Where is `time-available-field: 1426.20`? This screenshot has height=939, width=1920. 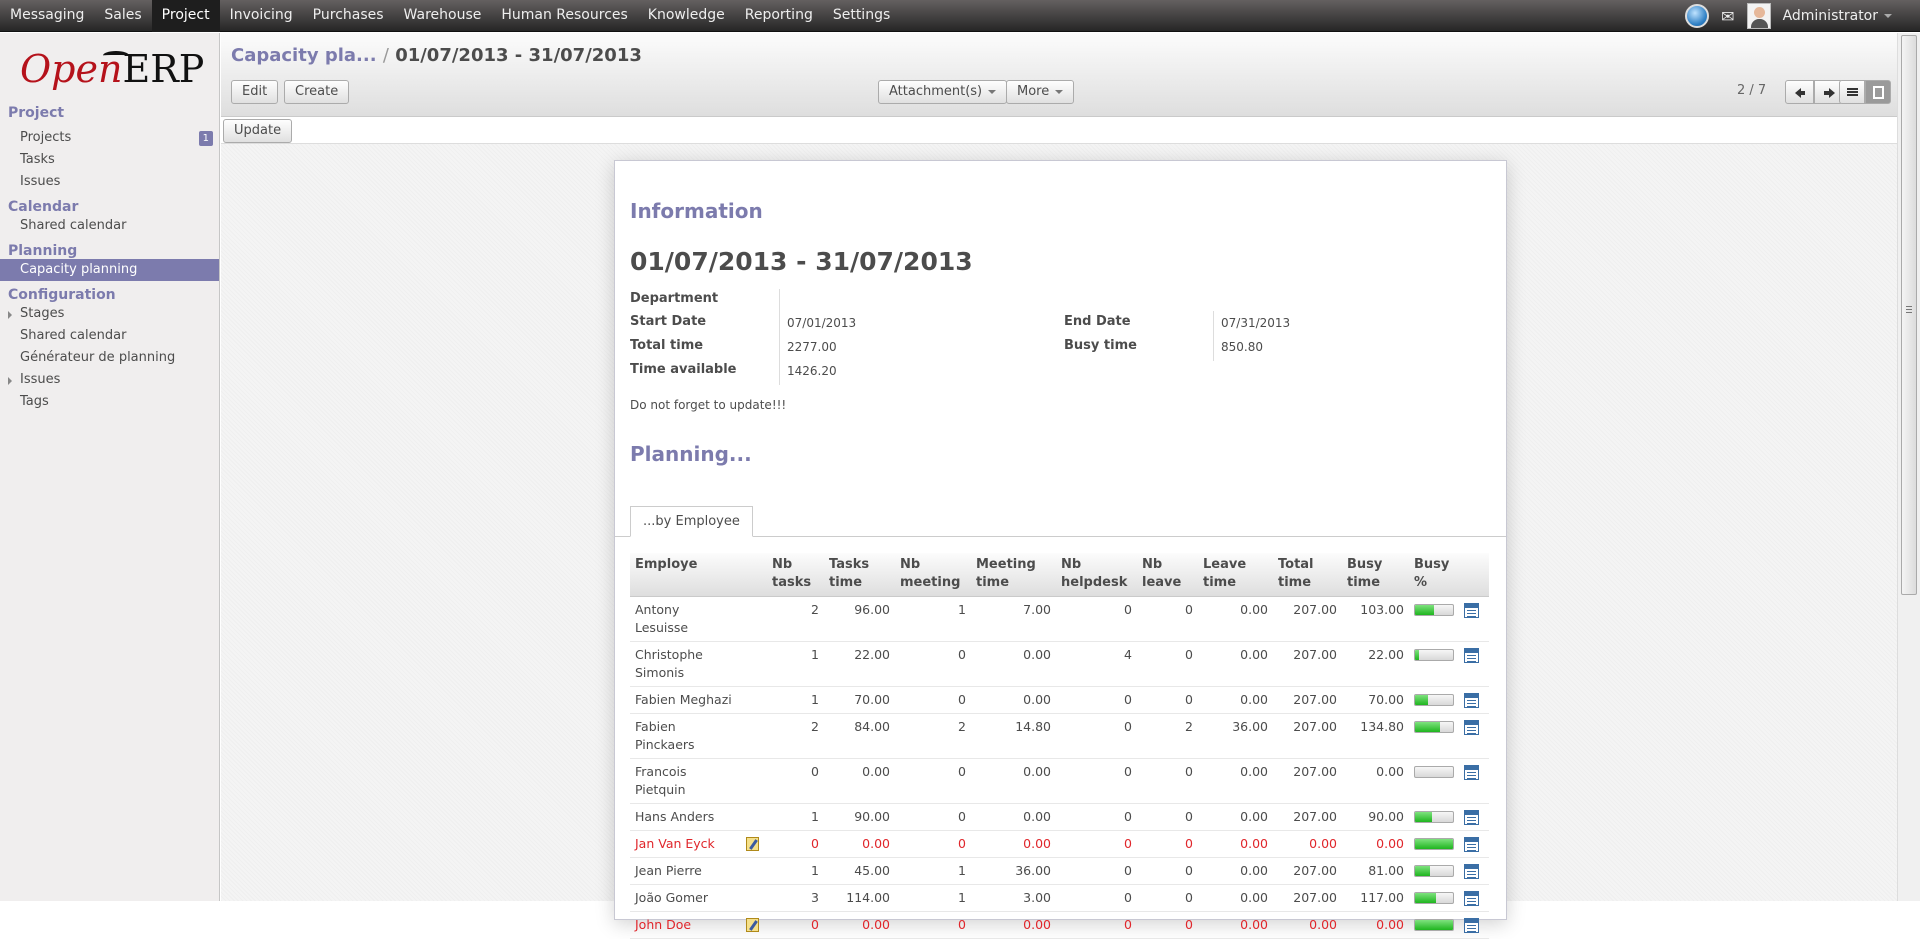
time-available-field: 1426.20 is located at coordinates (812, 371).